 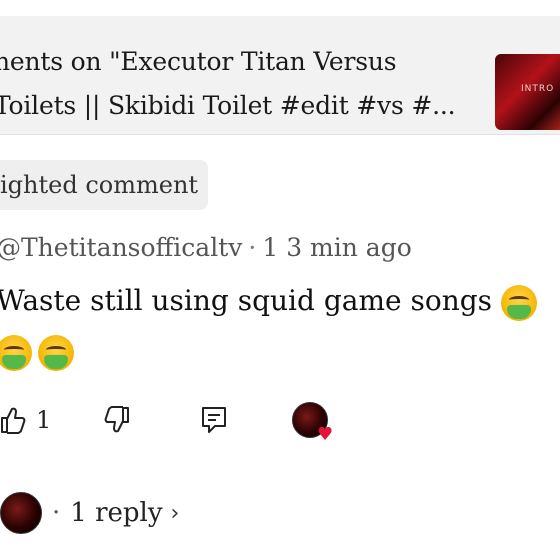 I want to click on comment-meta: @Thetitansofficaltv · 1 3 min ago, so click(x=206, y=248).